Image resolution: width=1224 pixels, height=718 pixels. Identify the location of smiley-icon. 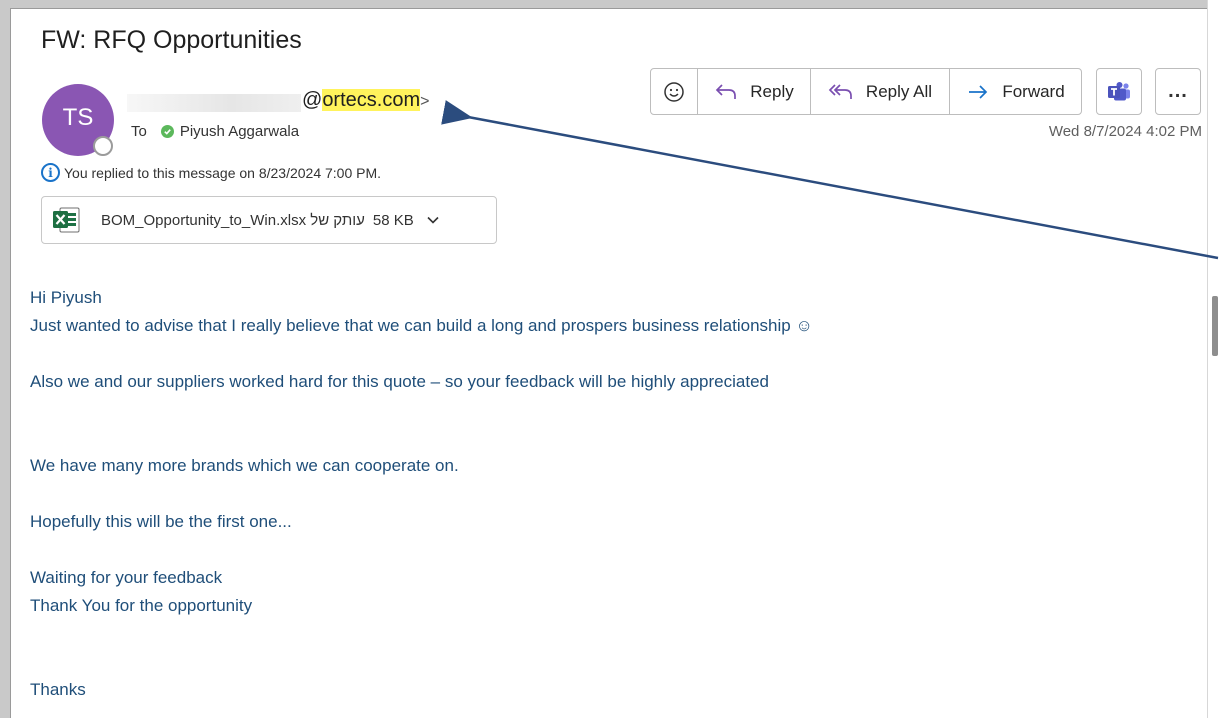
(674, 91).